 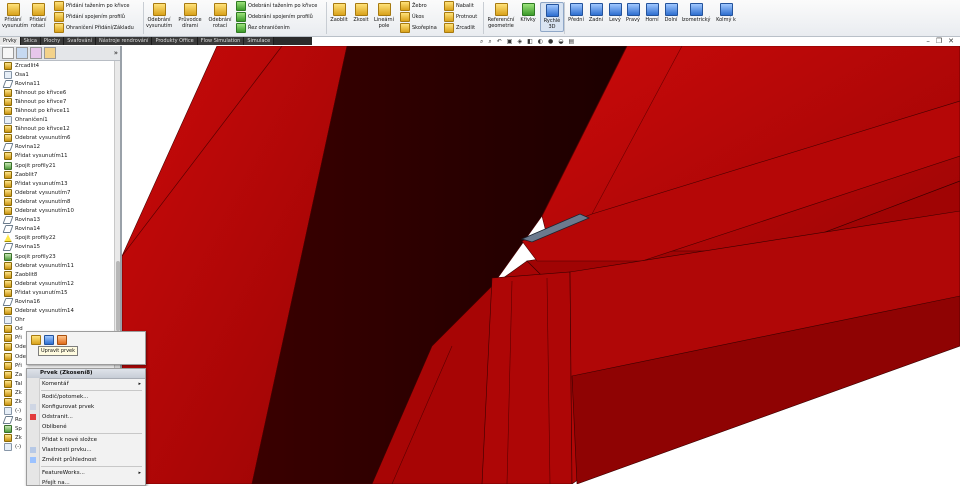 I want to click on hole-wizard-button: Průvodce dírami, so click(x=190, y=16).